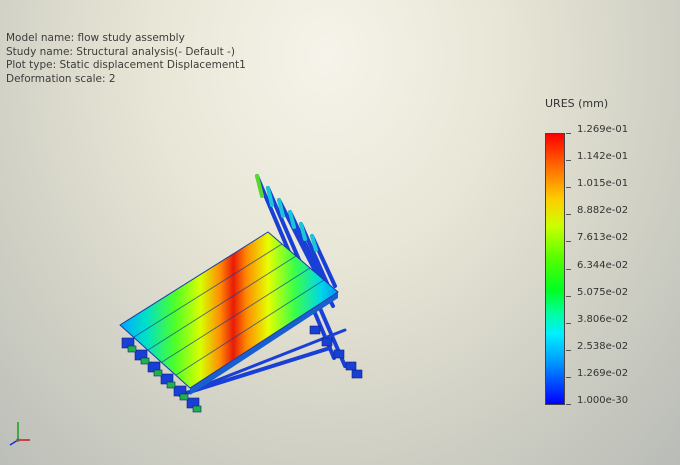 Image resolution: width=680 pixels, height=465 pixels. I want to click on legend-title: URES (mm), so click(577, 103).